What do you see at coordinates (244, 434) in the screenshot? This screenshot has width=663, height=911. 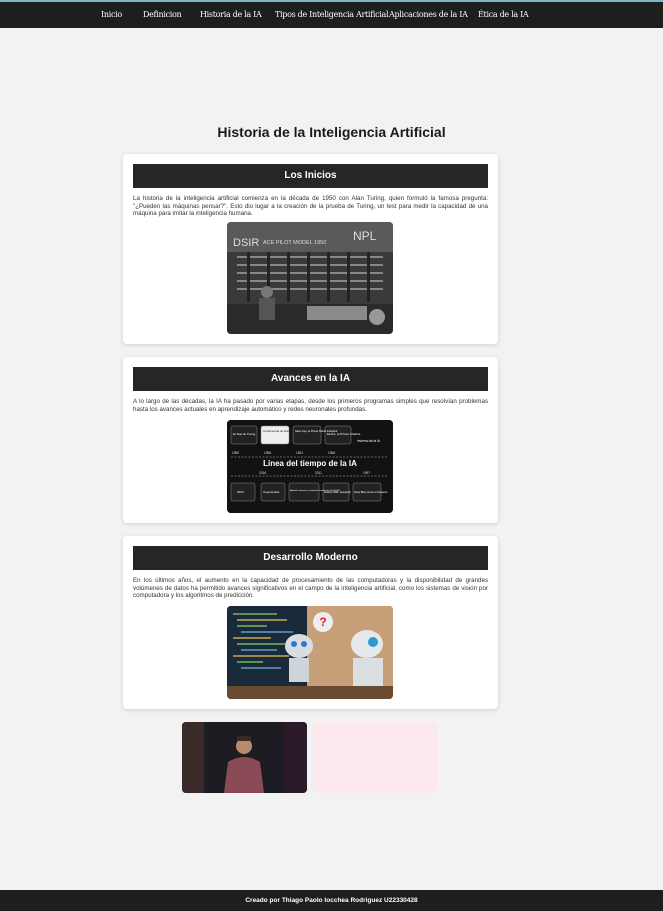 I see `timeline-box-1: El Test de Turing` at bounding box center [244, 434].